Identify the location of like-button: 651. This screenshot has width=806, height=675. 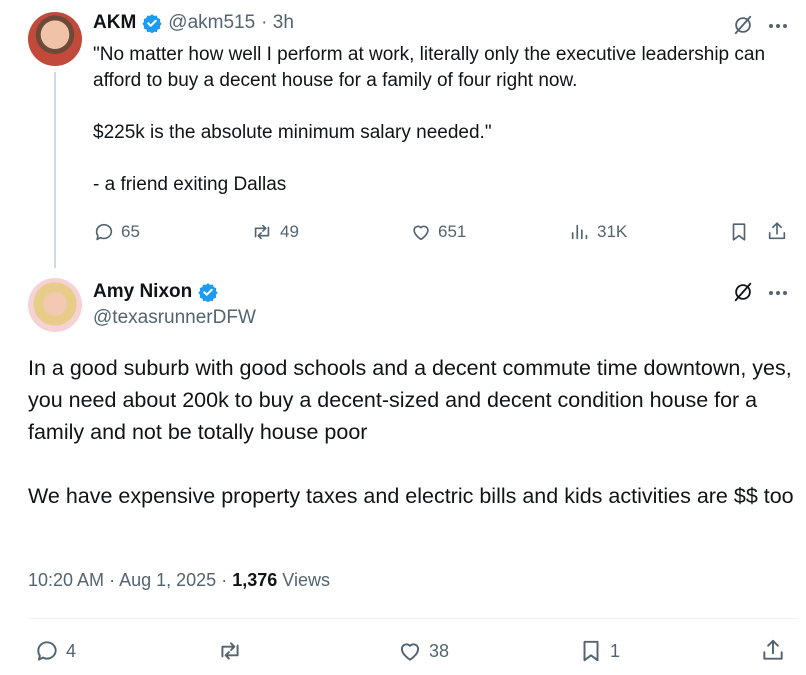
(438, 232).